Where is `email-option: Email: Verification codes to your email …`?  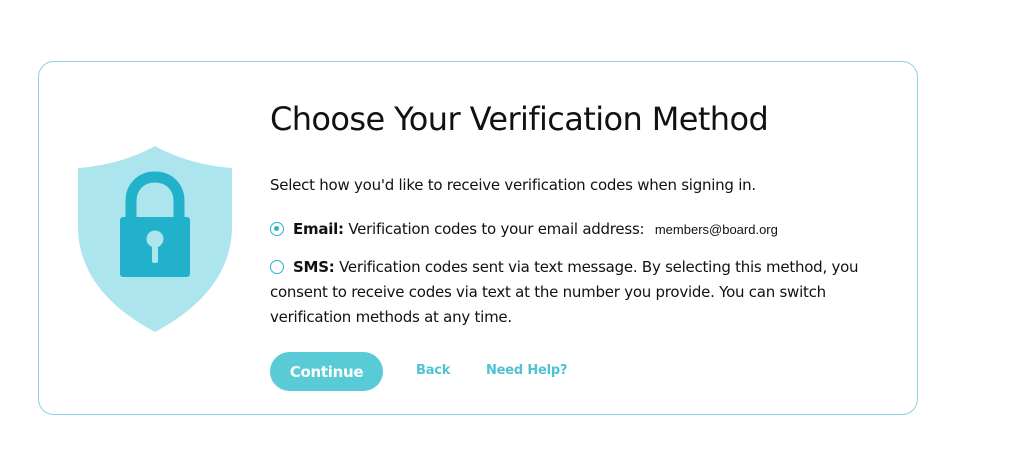
email-option: Email: Verification codes to your email … is located at coordinates (524, 229).